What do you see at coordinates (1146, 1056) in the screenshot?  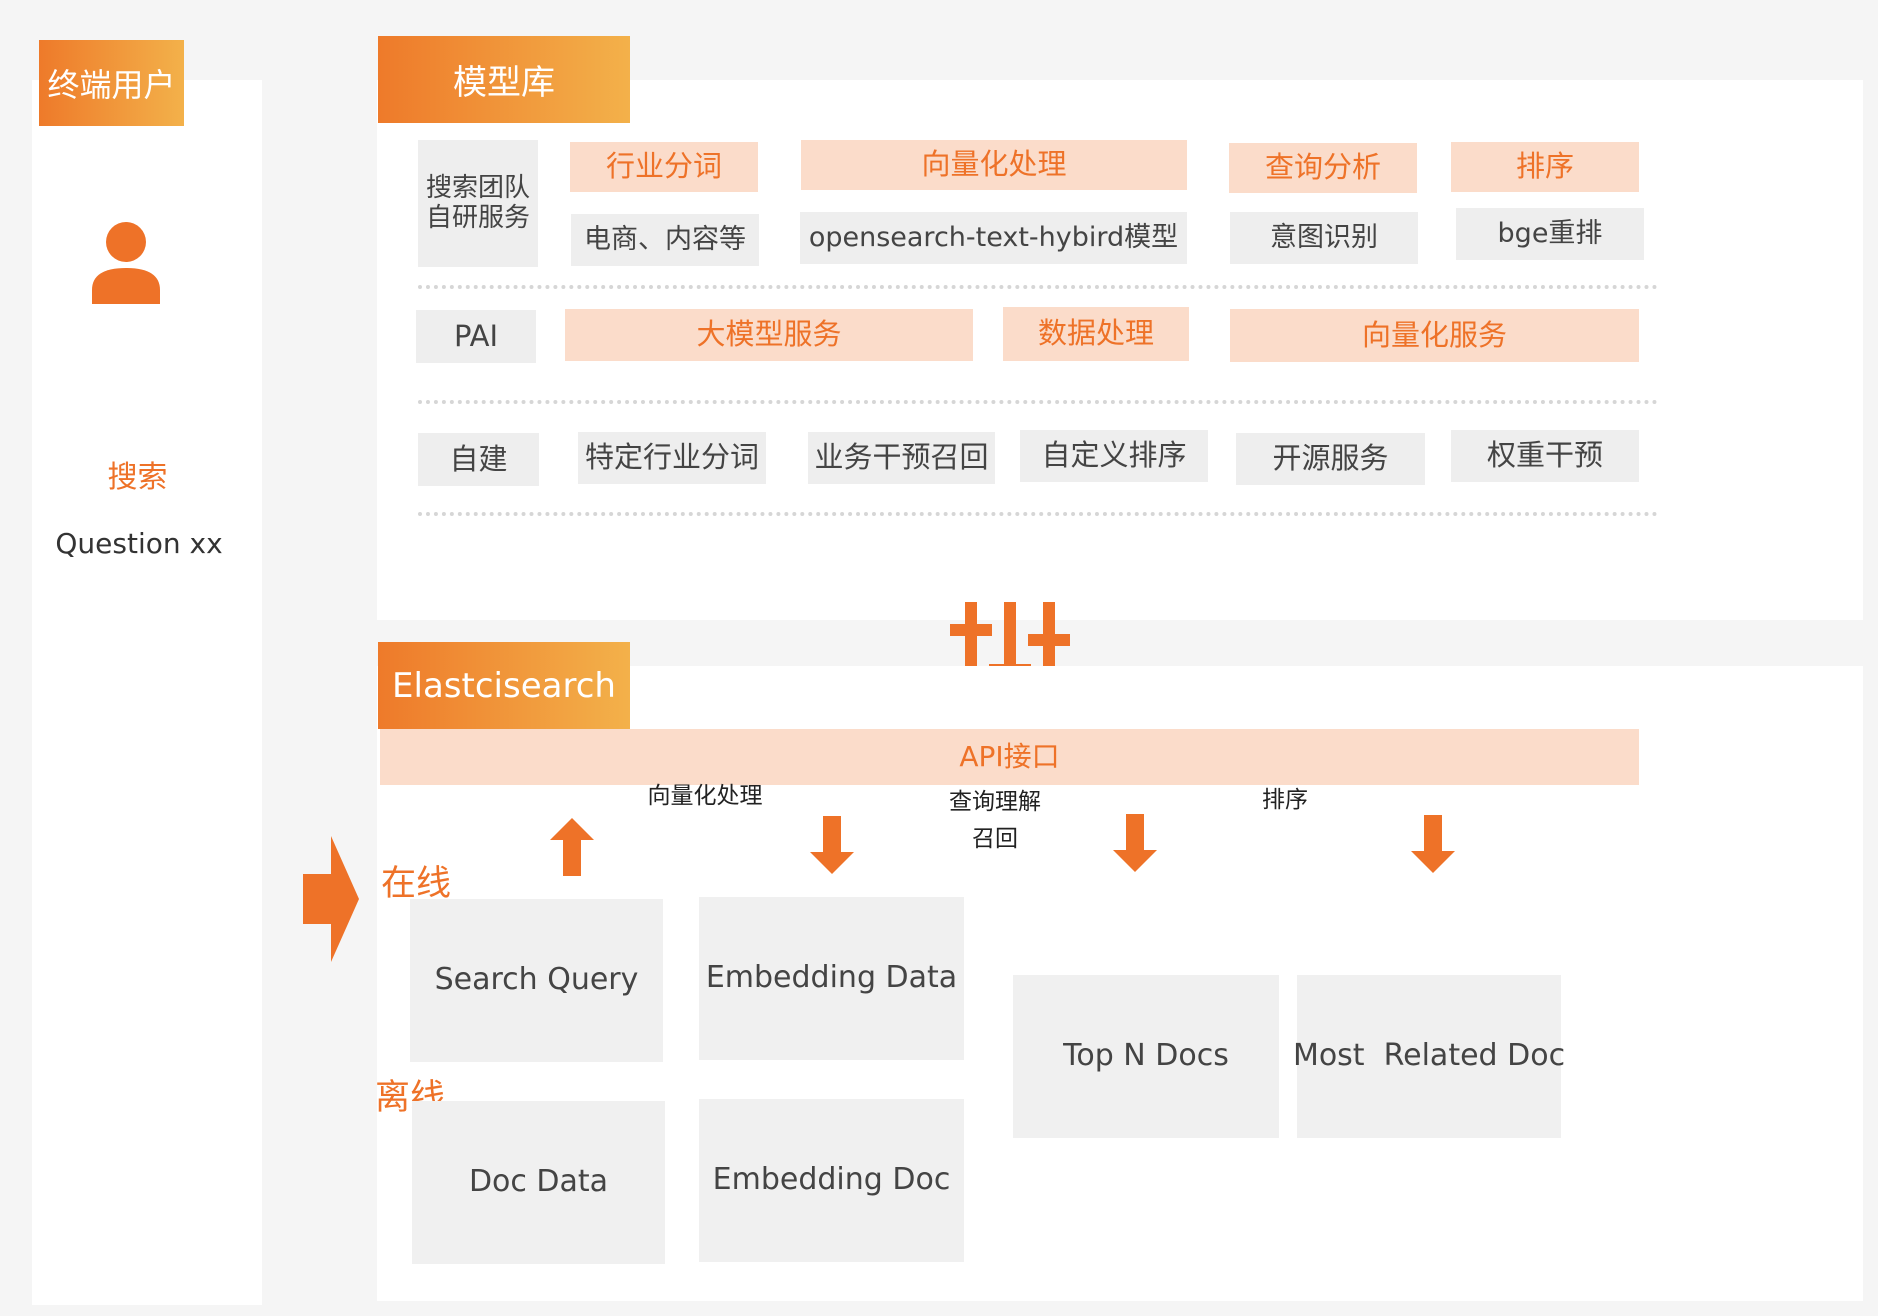 I see `top-n-docs-box: Top N Docs` at bounding box center [1146, 1056].